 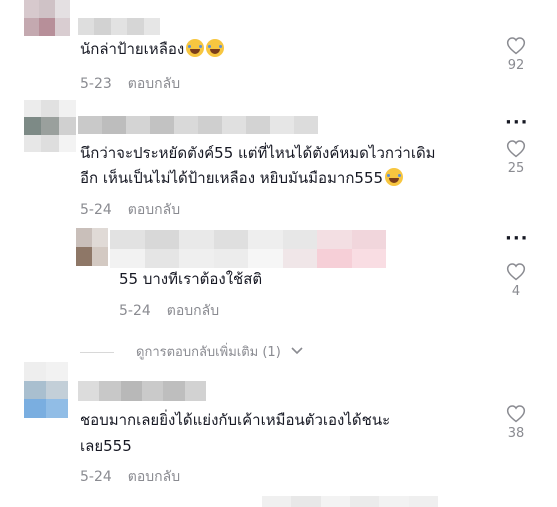 I want to click on comment-text: นักล่าป้ายเหลือง, so click(x=152, y=49).